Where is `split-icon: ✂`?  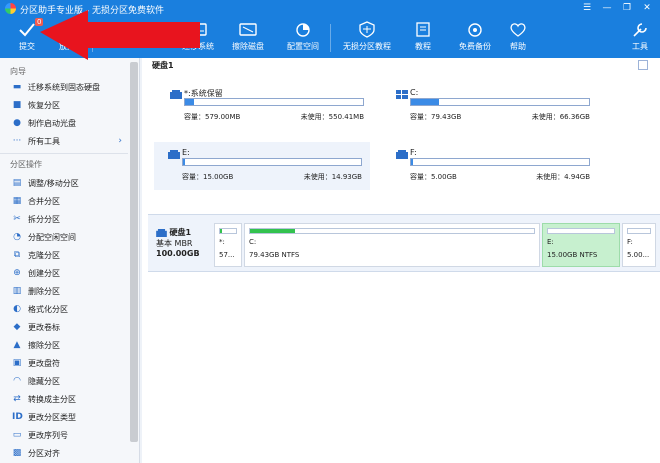 split-icon: ✂ is located at coordinates (17, 219).